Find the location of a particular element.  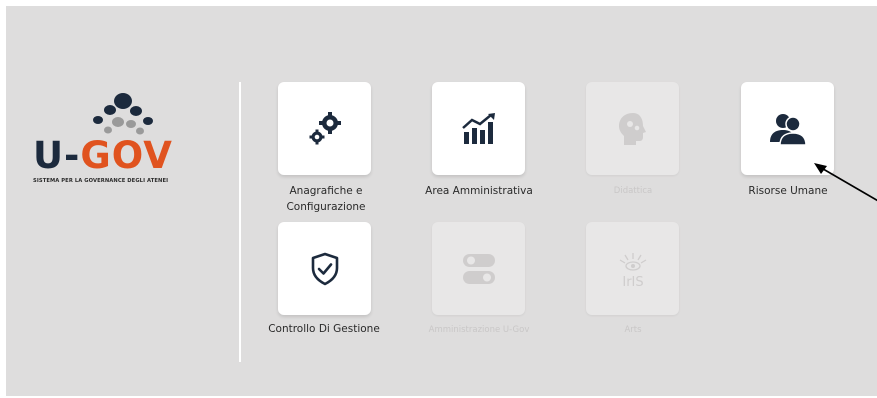

tile-amministrazione-ugov-label: Amministrazione U-Gov is located at coordinates (479, 330).